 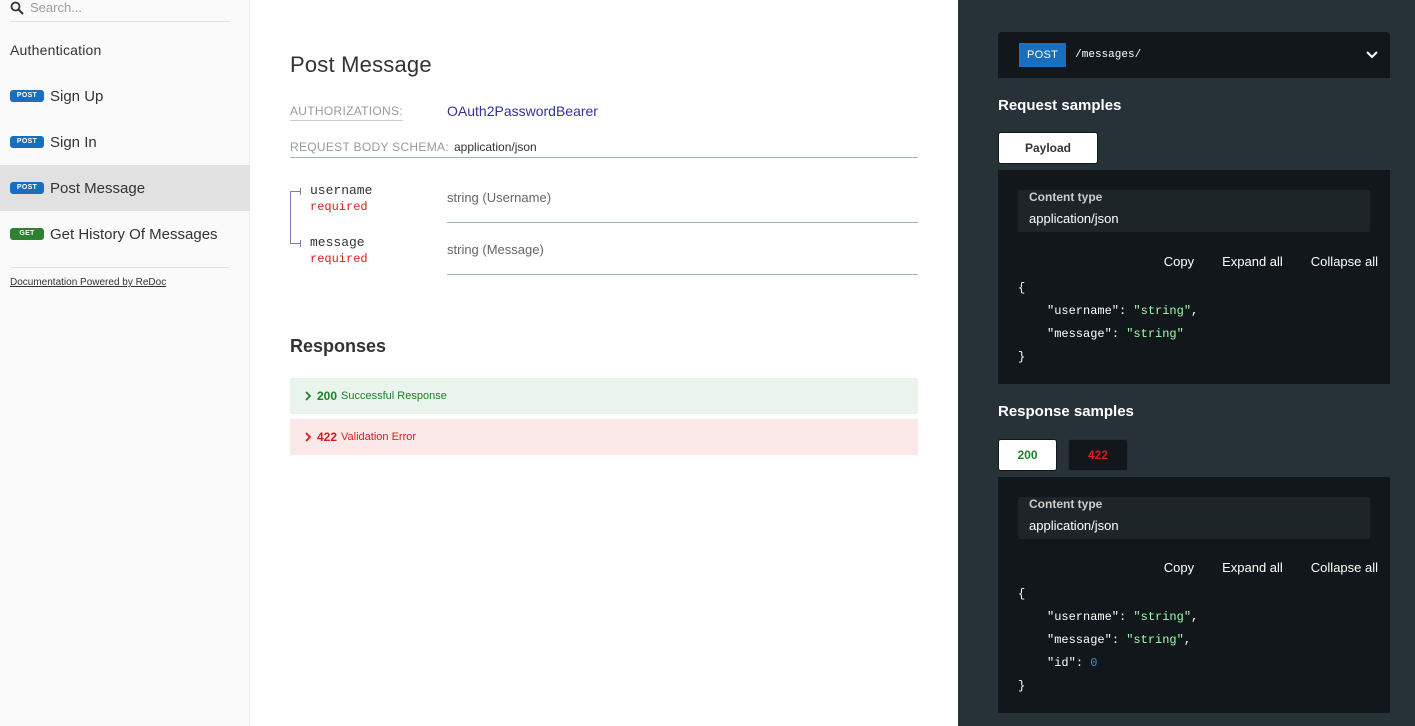 I want to click on param-username-required: required, so click(x=339, y=207).